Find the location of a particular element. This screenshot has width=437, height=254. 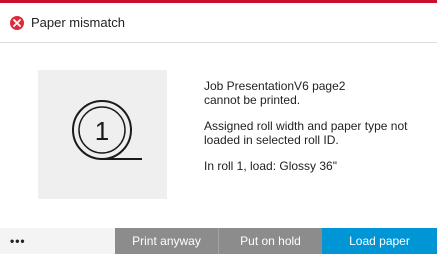

message-line-4: loaded in selected roll ID. is located at coordinates (271, 140).